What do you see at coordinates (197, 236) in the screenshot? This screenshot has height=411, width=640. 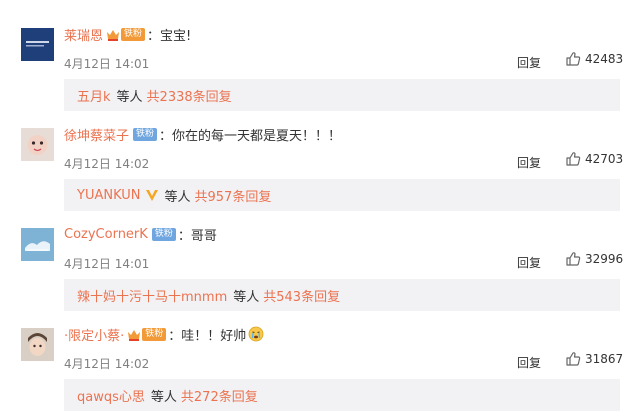 I see `comment-text: ：哥哥` at bounding box center [197, 236].